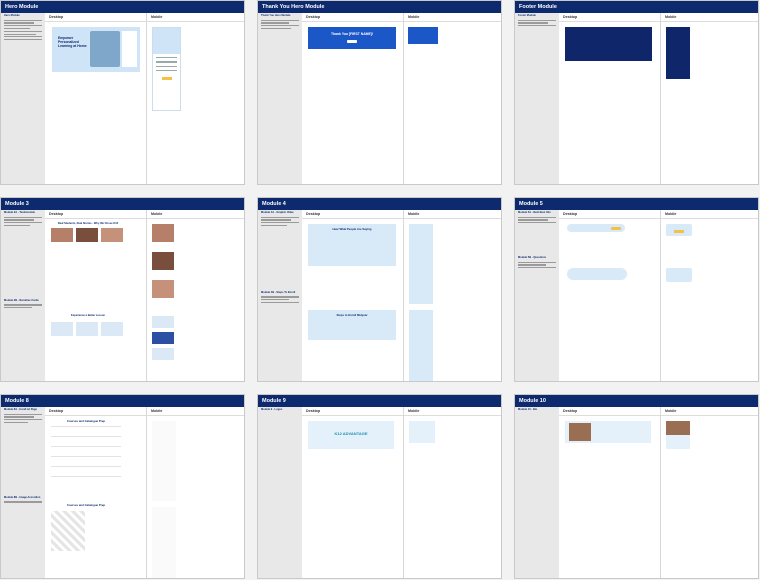  What do you see at coordinates (678, 53) in the screenshot?
I see `footer-mobile-preview` at bounding box center [678, 53].